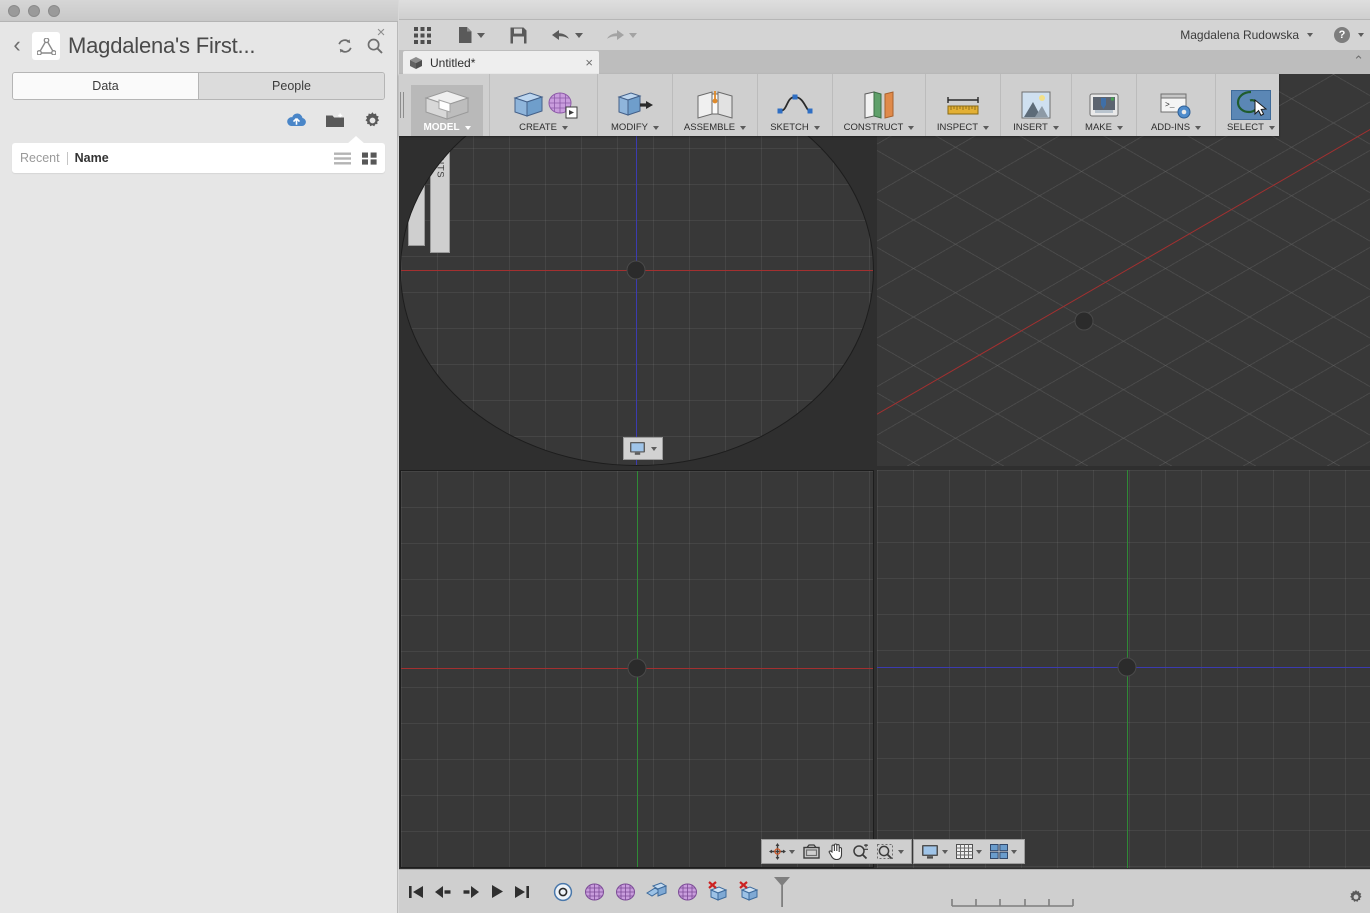 The height and width of the screenshot is (913, 1370). What do you see at coordinates (54, 10) in the screenshot?
I see `window-maximize-button` at bounding box center [54, 10].